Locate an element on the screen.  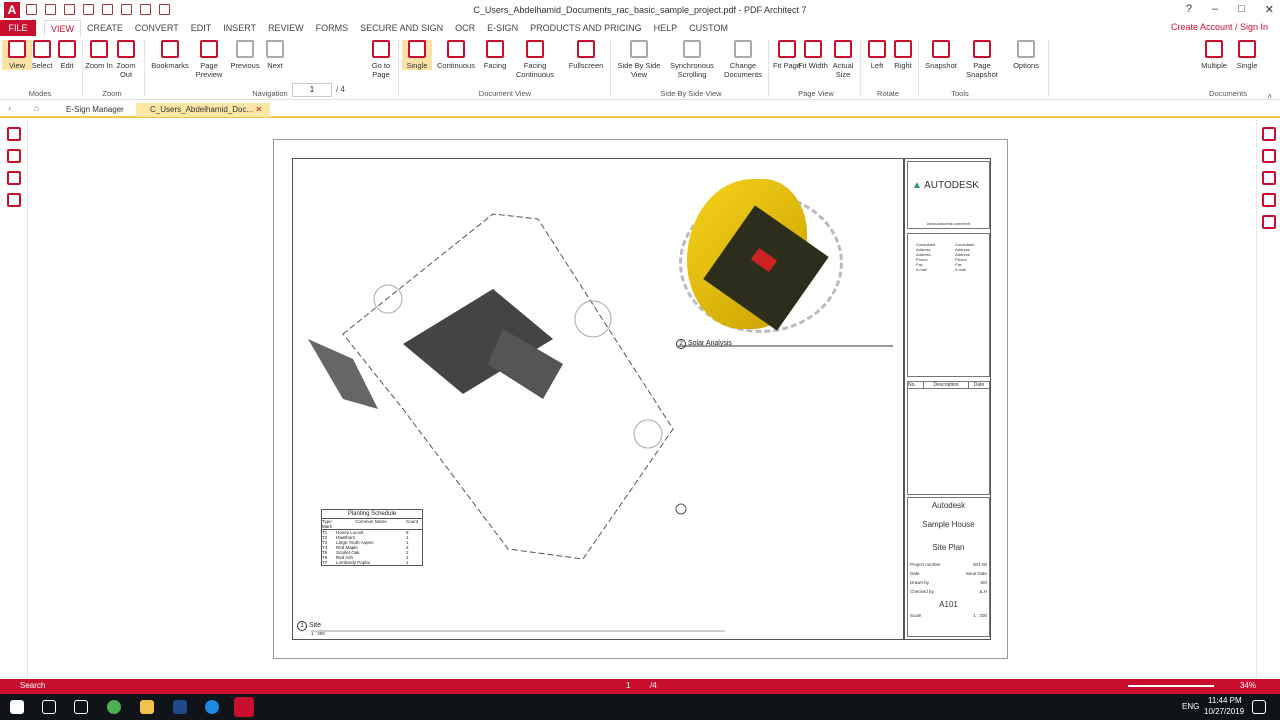
project-name: Sample House is located at coordinates (948, 524).